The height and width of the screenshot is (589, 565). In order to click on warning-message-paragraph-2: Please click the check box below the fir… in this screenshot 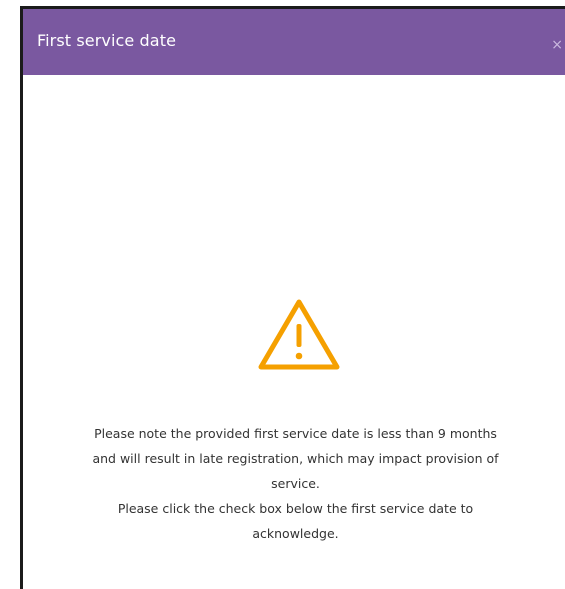, I will do `click(294, 521)`.